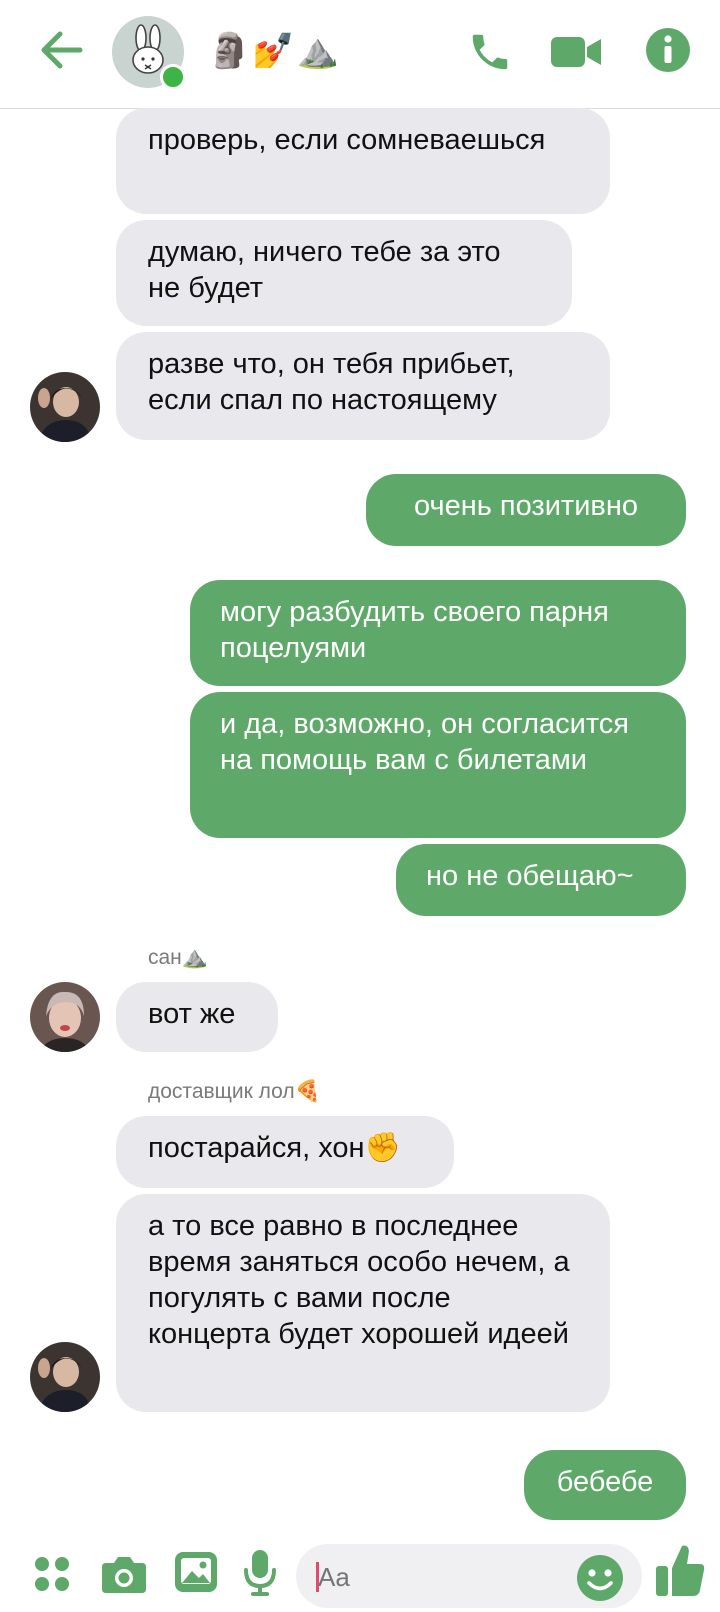 The width and height of the screenshot is (720, 1612). I want to click on message-text: думаю, ничего тебе за это не будет, so click(324, 270).